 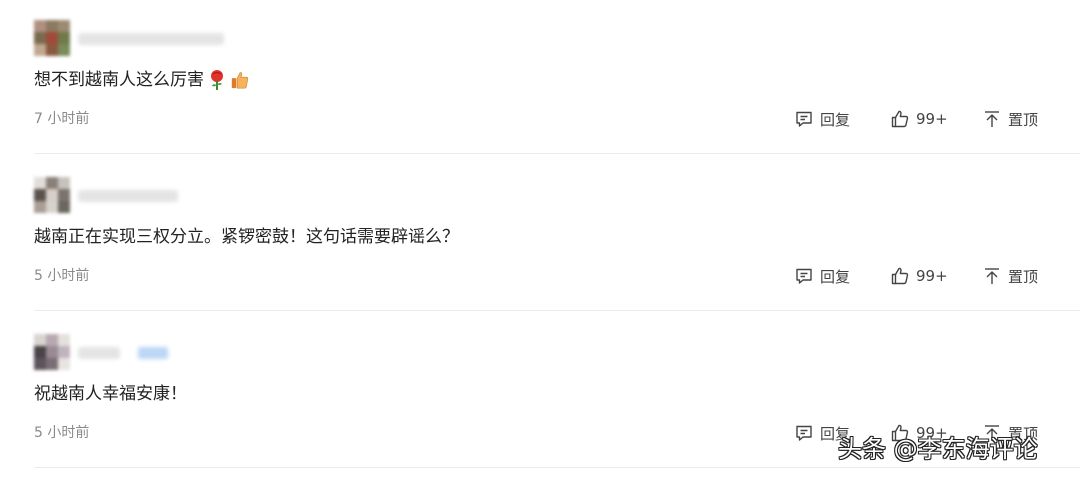 What do you see at coordinates (240, 80) in the screenshot?
I see `thumbs-up-icon` at bounding box center [240, 80].